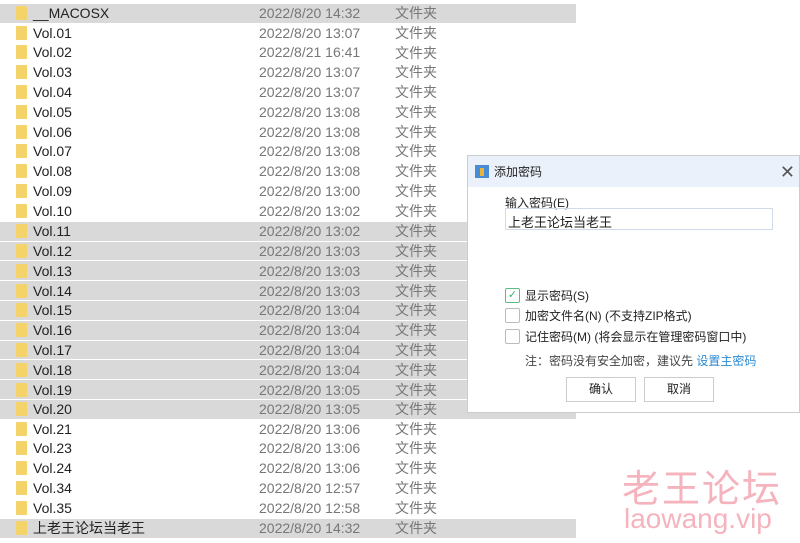  What do you see at coordinates (787, 172) in the screenshot?
I see `close-icon: ✕` at bounding box center [787, 172].